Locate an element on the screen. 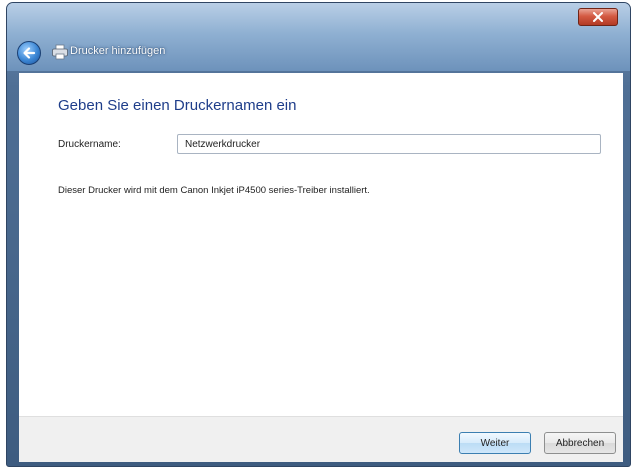 The height and width of the screenshot is (470, 637). back-arrow-icon is located at coordinates (29, 53).